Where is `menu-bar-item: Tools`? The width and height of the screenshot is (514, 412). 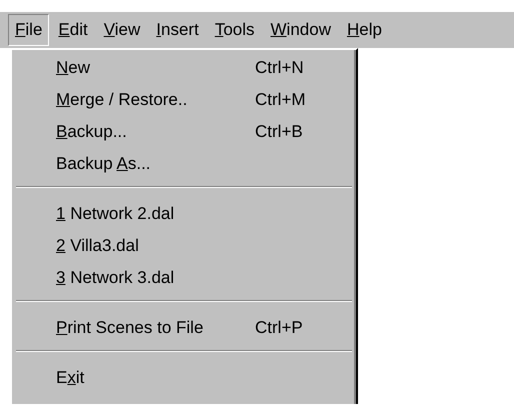
menu-bar-item: Tools is located at coordinates (235, 30).